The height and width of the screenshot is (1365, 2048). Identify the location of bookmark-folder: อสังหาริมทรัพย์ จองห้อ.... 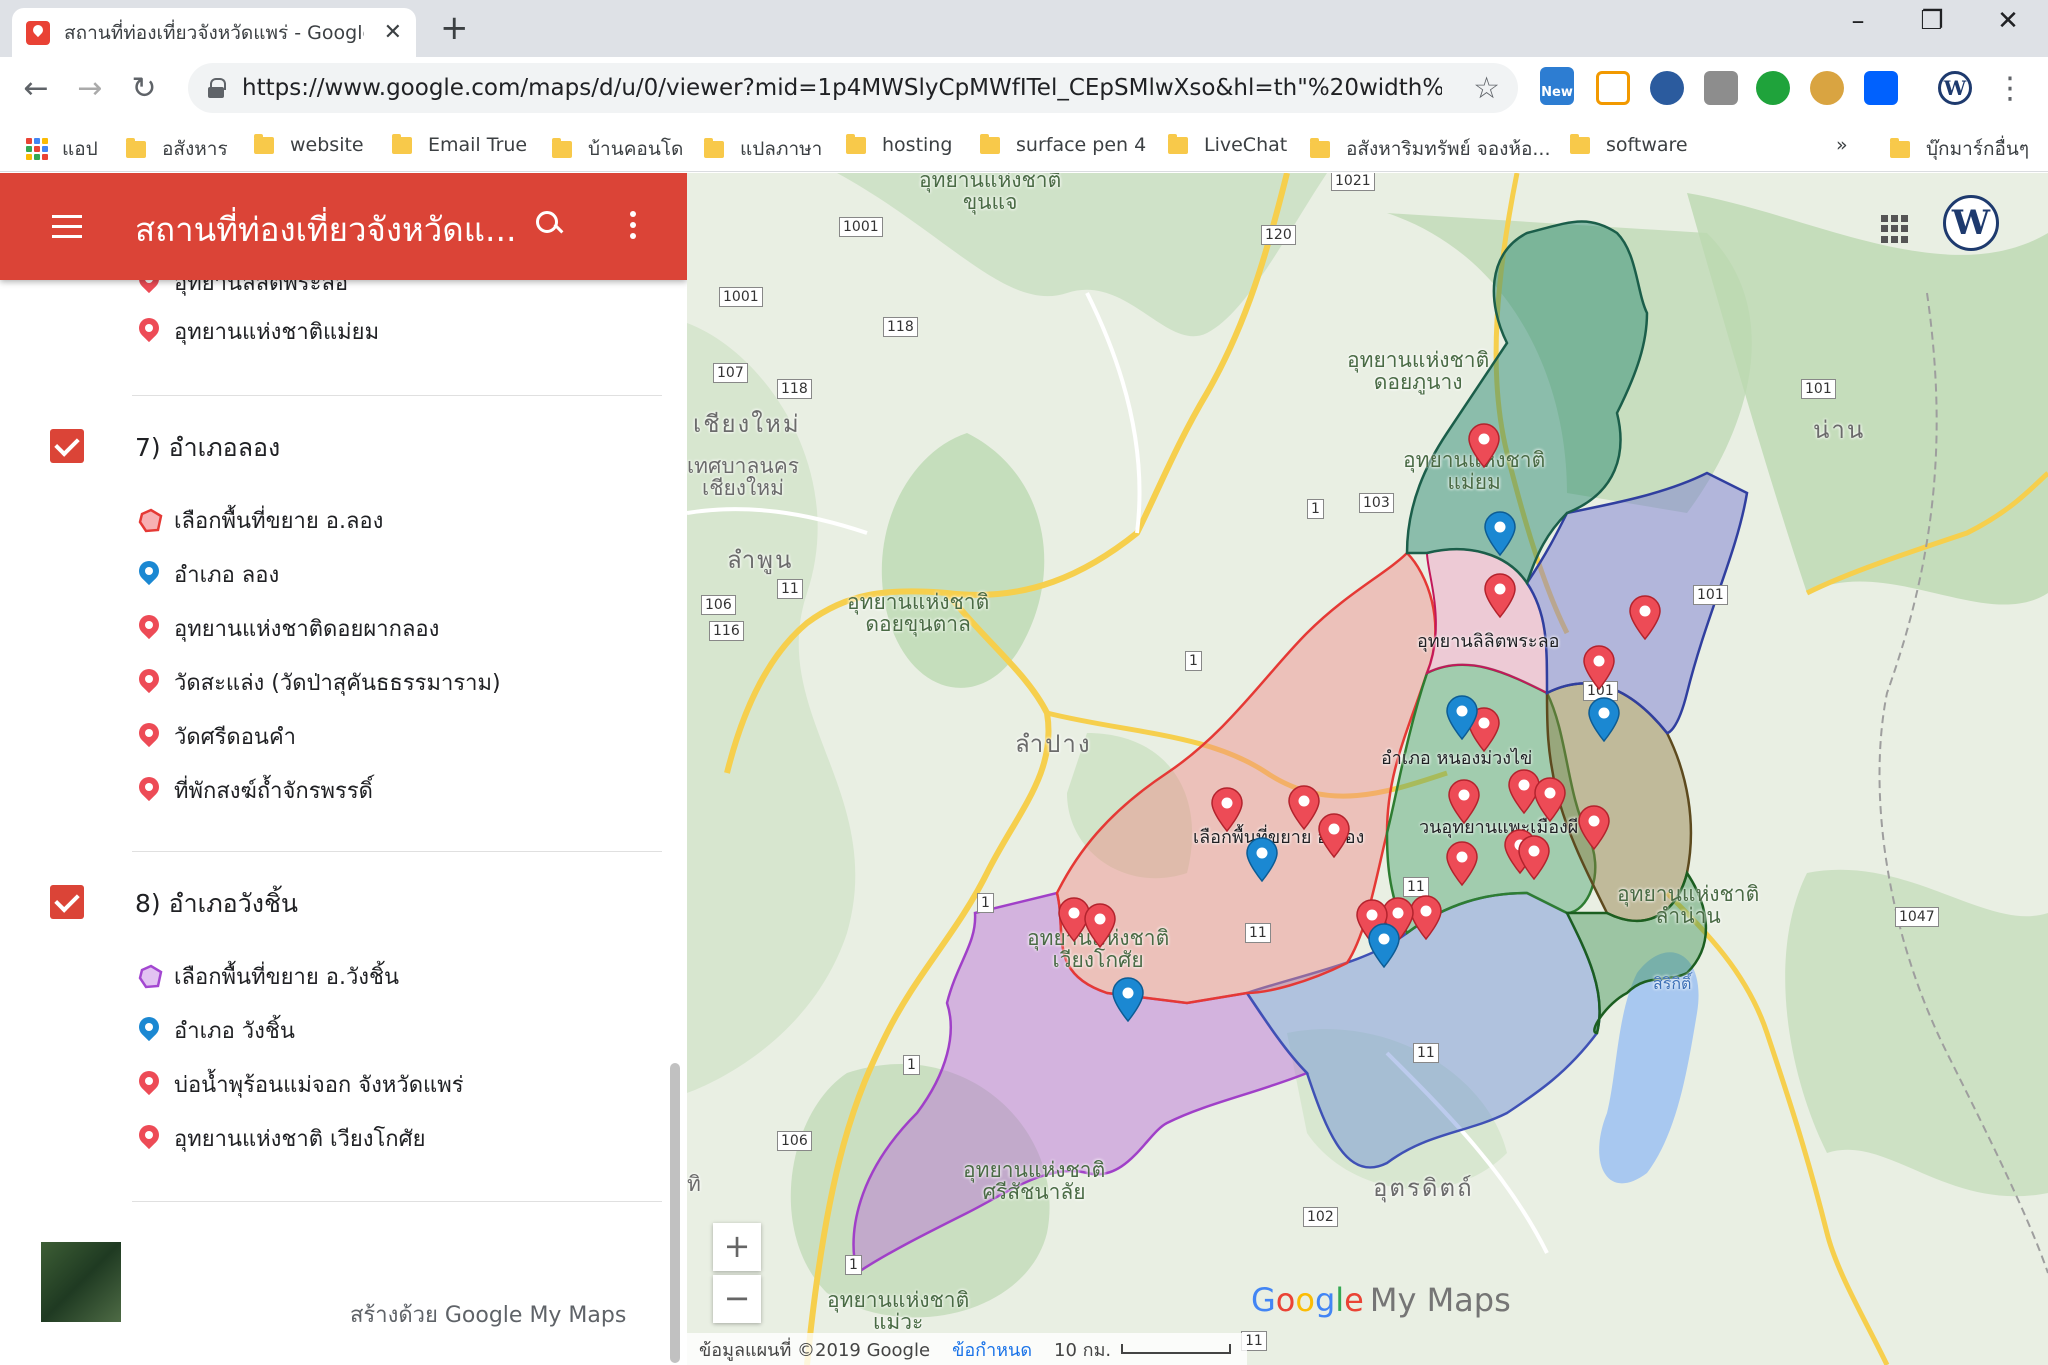
(1430, 149).